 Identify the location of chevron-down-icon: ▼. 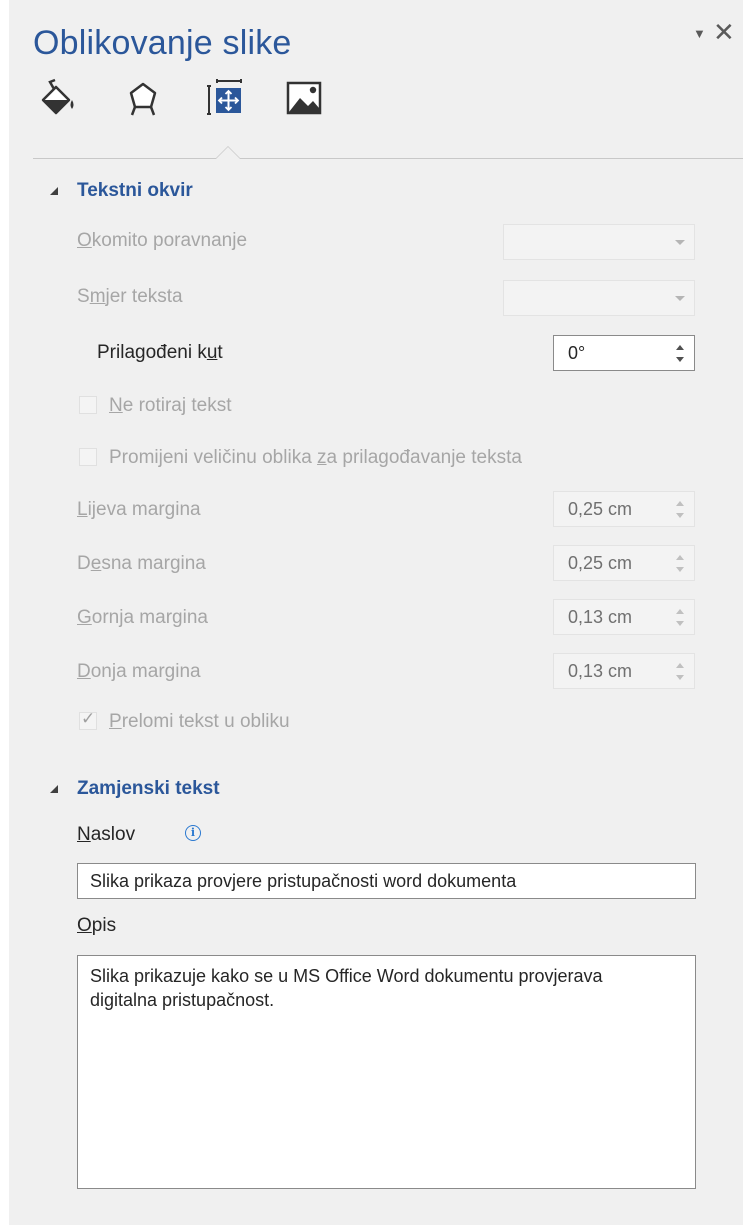
(699, 33).